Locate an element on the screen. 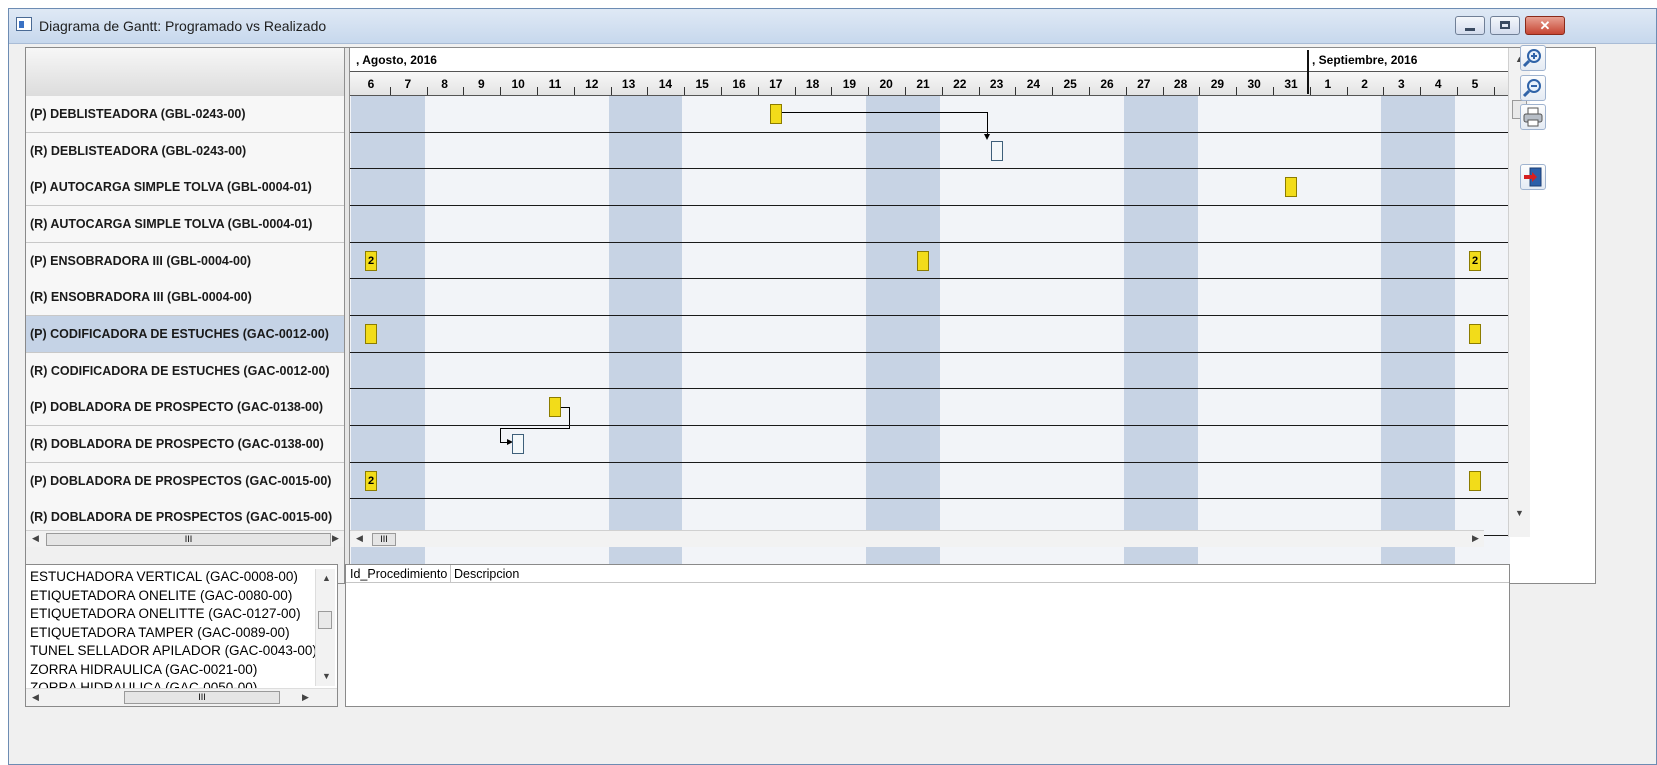 The image size is (1657, 765). column-divider is located at coordinates (450, 573).